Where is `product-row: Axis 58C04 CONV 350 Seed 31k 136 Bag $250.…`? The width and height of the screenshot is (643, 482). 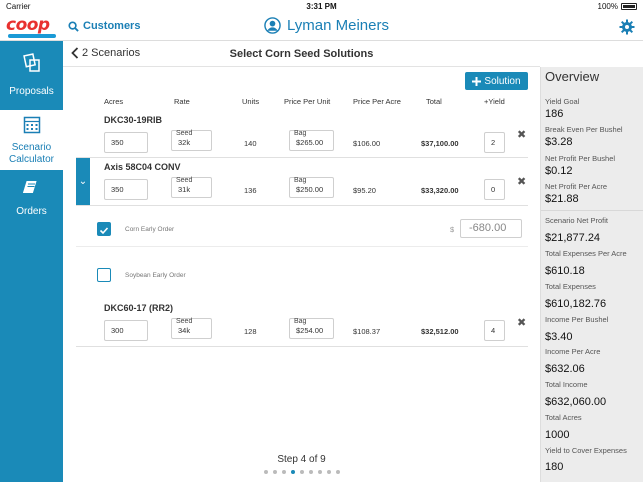 product-row: Axis 58C04 CONV 350 Seed 31k 136 Bag $250.… is located at coordinates (302, 182).